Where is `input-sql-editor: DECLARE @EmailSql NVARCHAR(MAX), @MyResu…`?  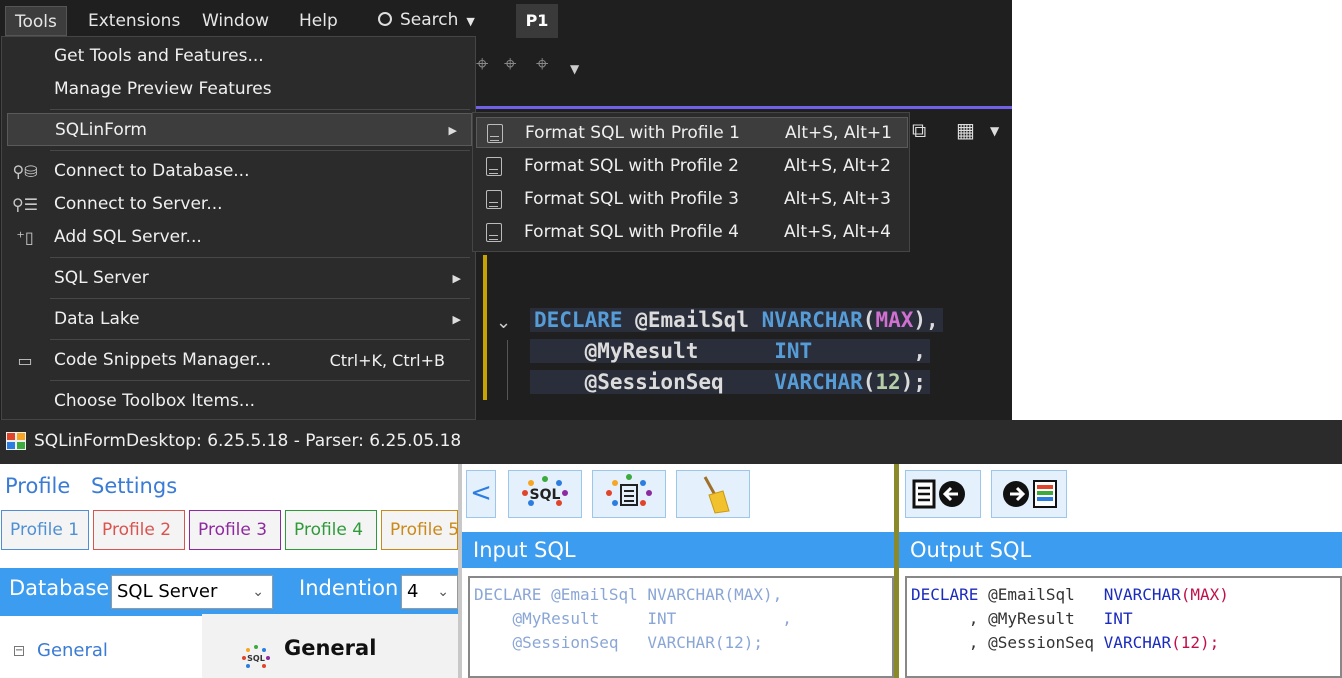
input-sql-editor: DECLARE @EmailSql NVARCHAR(MAX), @MyResu… is located at coordinates (681, 627).